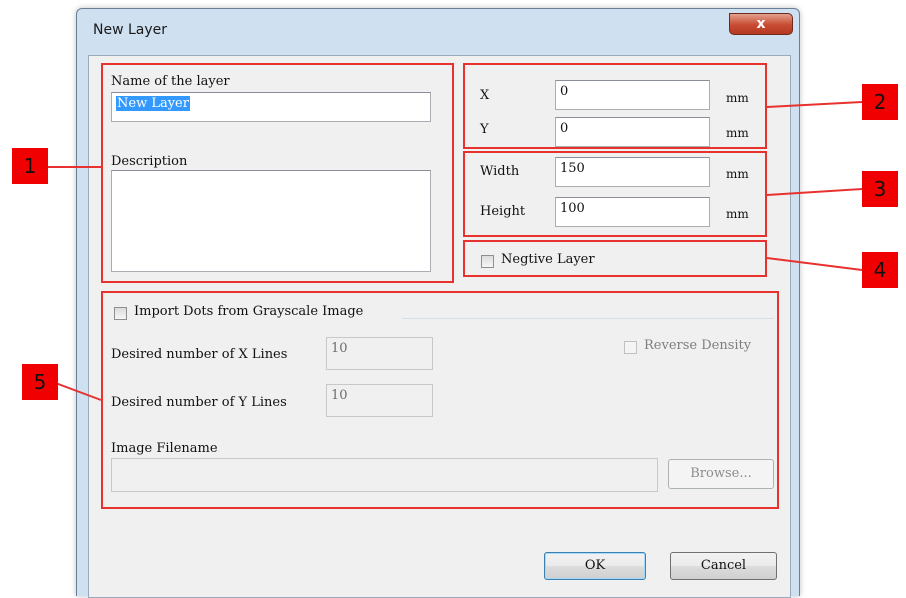 The width and height of the screenshot is (906, 598). Describe the element at coordinates (880, 102) in the screenshot. I see `callout-2: 2` at that location.